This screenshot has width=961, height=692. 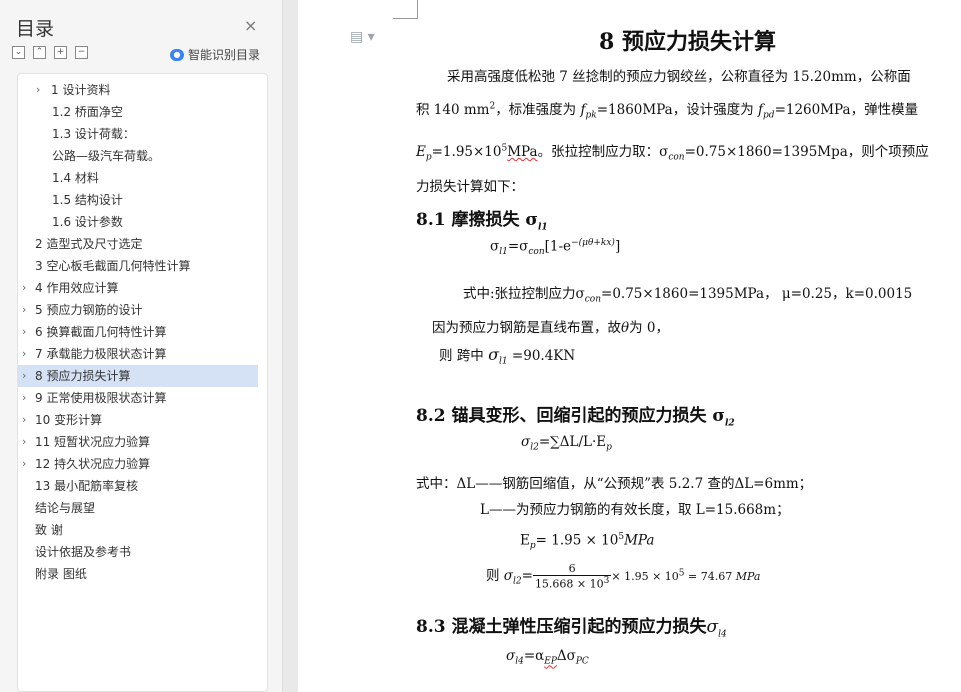 What do you see at coordinates (575, 417) in the screenshot?
I see `section-heading: 8.2 锚具变形、回缩引起的预应力损失 σl2` at bounding box center [575, 417].